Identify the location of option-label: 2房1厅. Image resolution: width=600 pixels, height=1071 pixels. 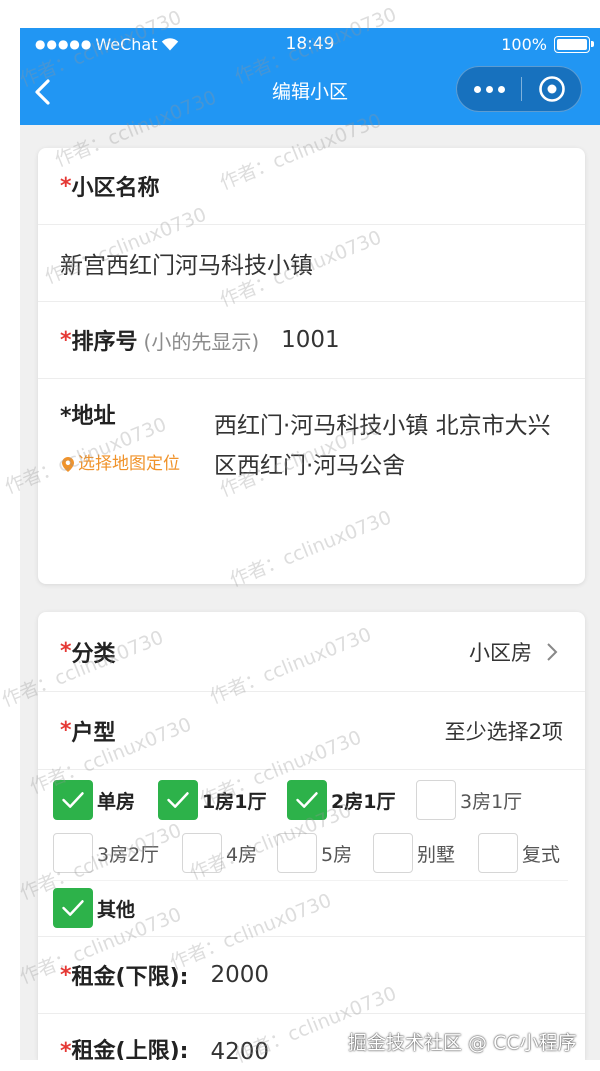
(363, 801).